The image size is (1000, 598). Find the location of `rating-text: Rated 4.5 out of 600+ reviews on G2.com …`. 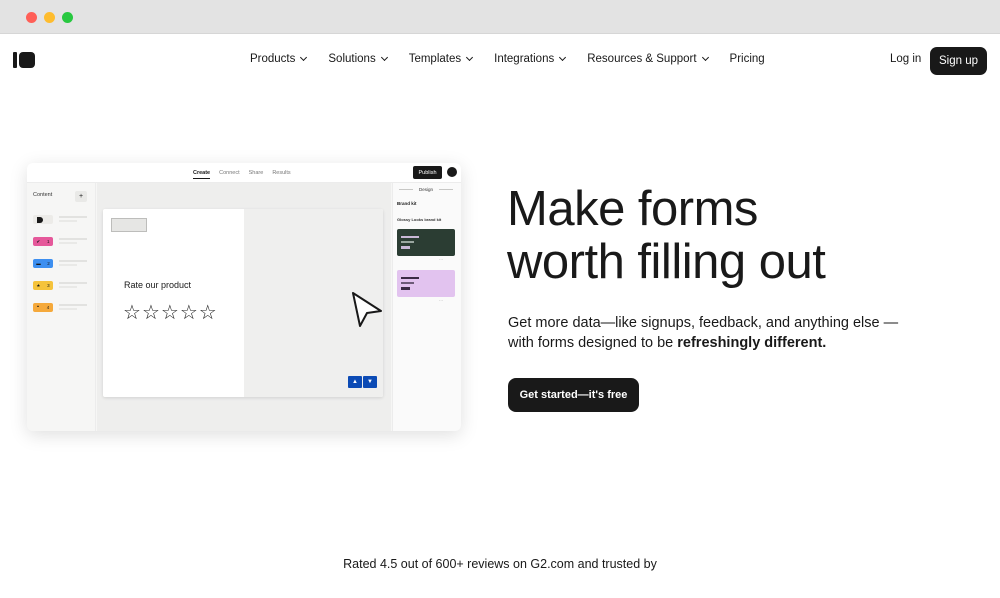

rating-text: Rated 4.5 out of 600+ reviews on G2.com … is located at coordinates (500, 564).